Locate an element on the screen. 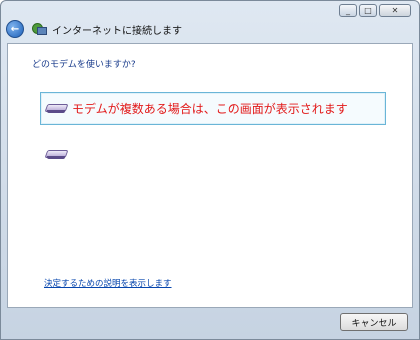 The image size is (420, 340). wizard-header: ← インターネットに接続します is located at coordinates (94, 29).